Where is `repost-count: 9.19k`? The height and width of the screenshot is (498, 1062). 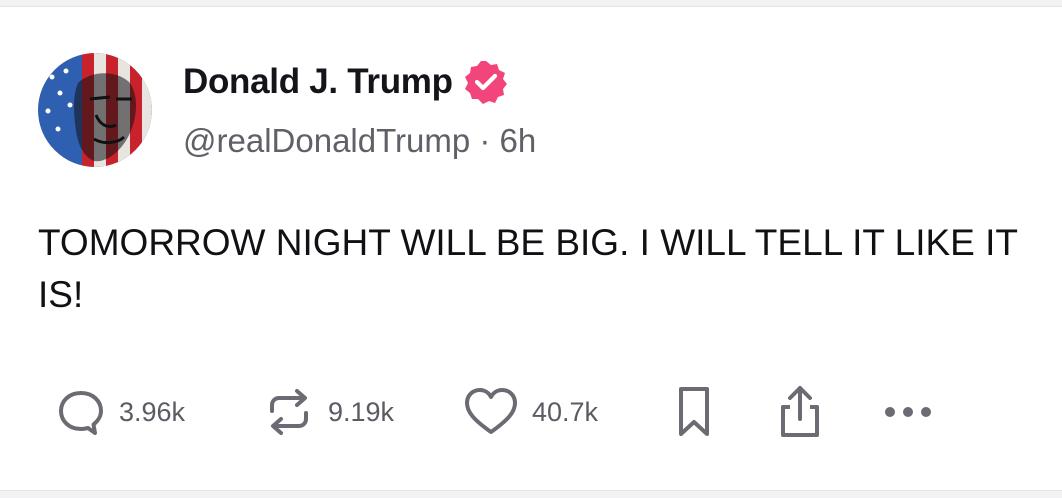 repost-count: 9.19k is located at coordinates (361, 411).